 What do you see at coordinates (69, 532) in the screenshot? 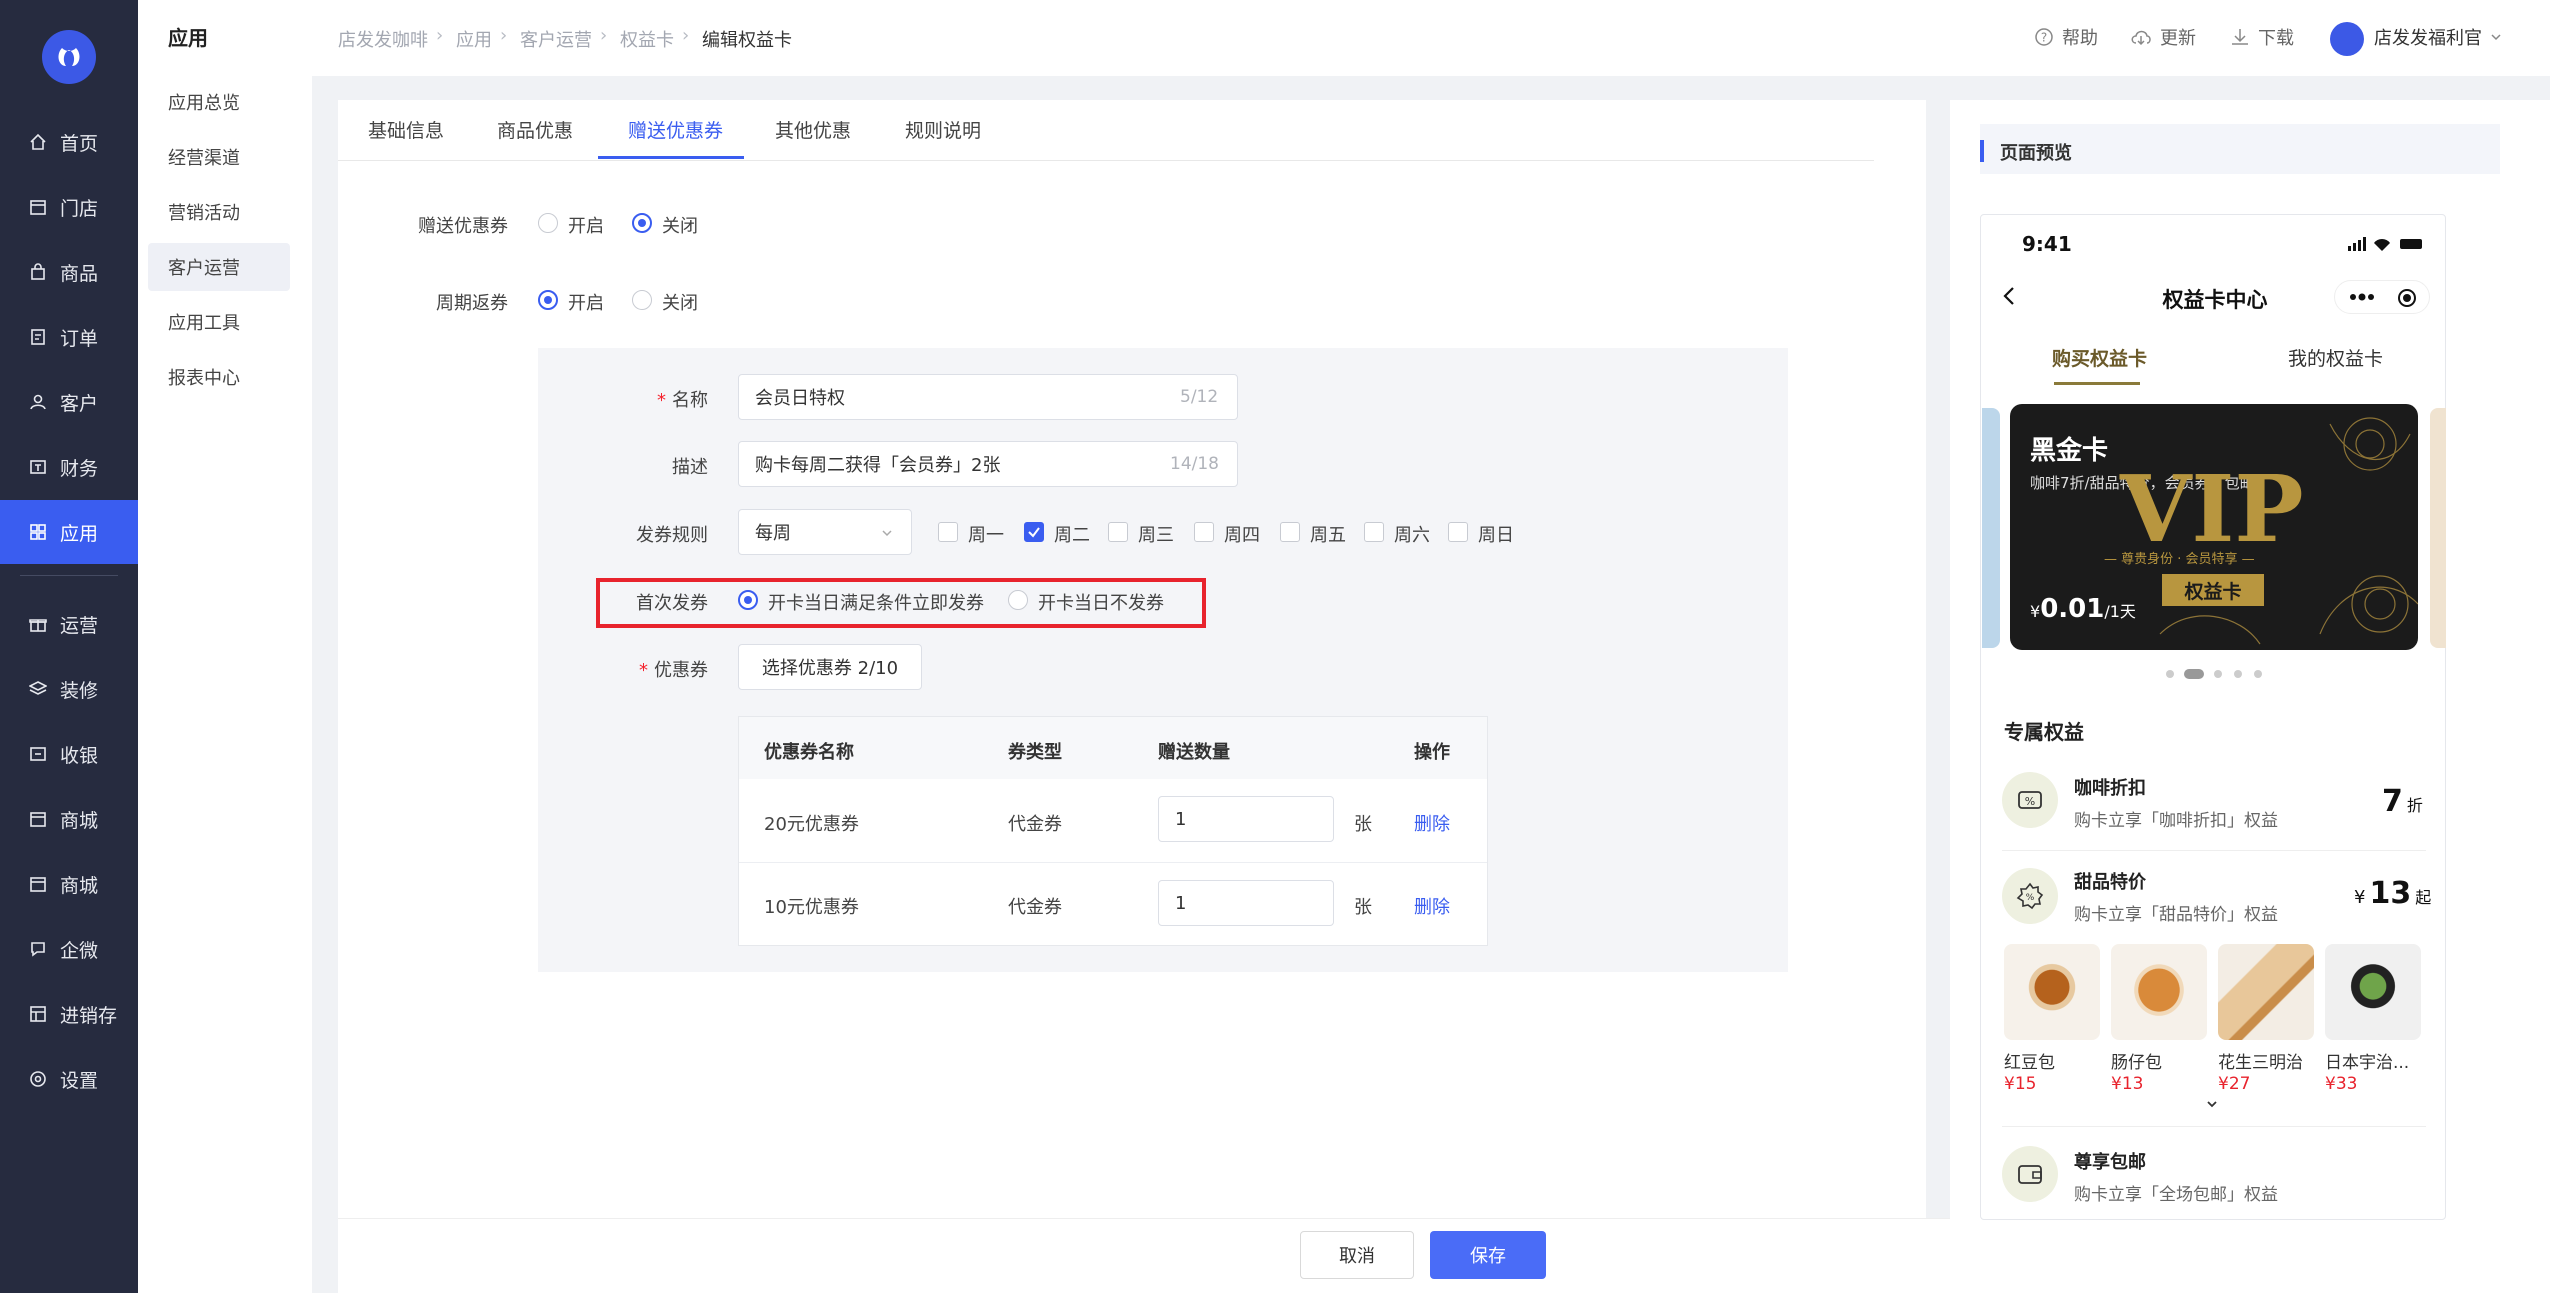
I see `nav-item-apps: 应用` at bounding box center [69, 532].